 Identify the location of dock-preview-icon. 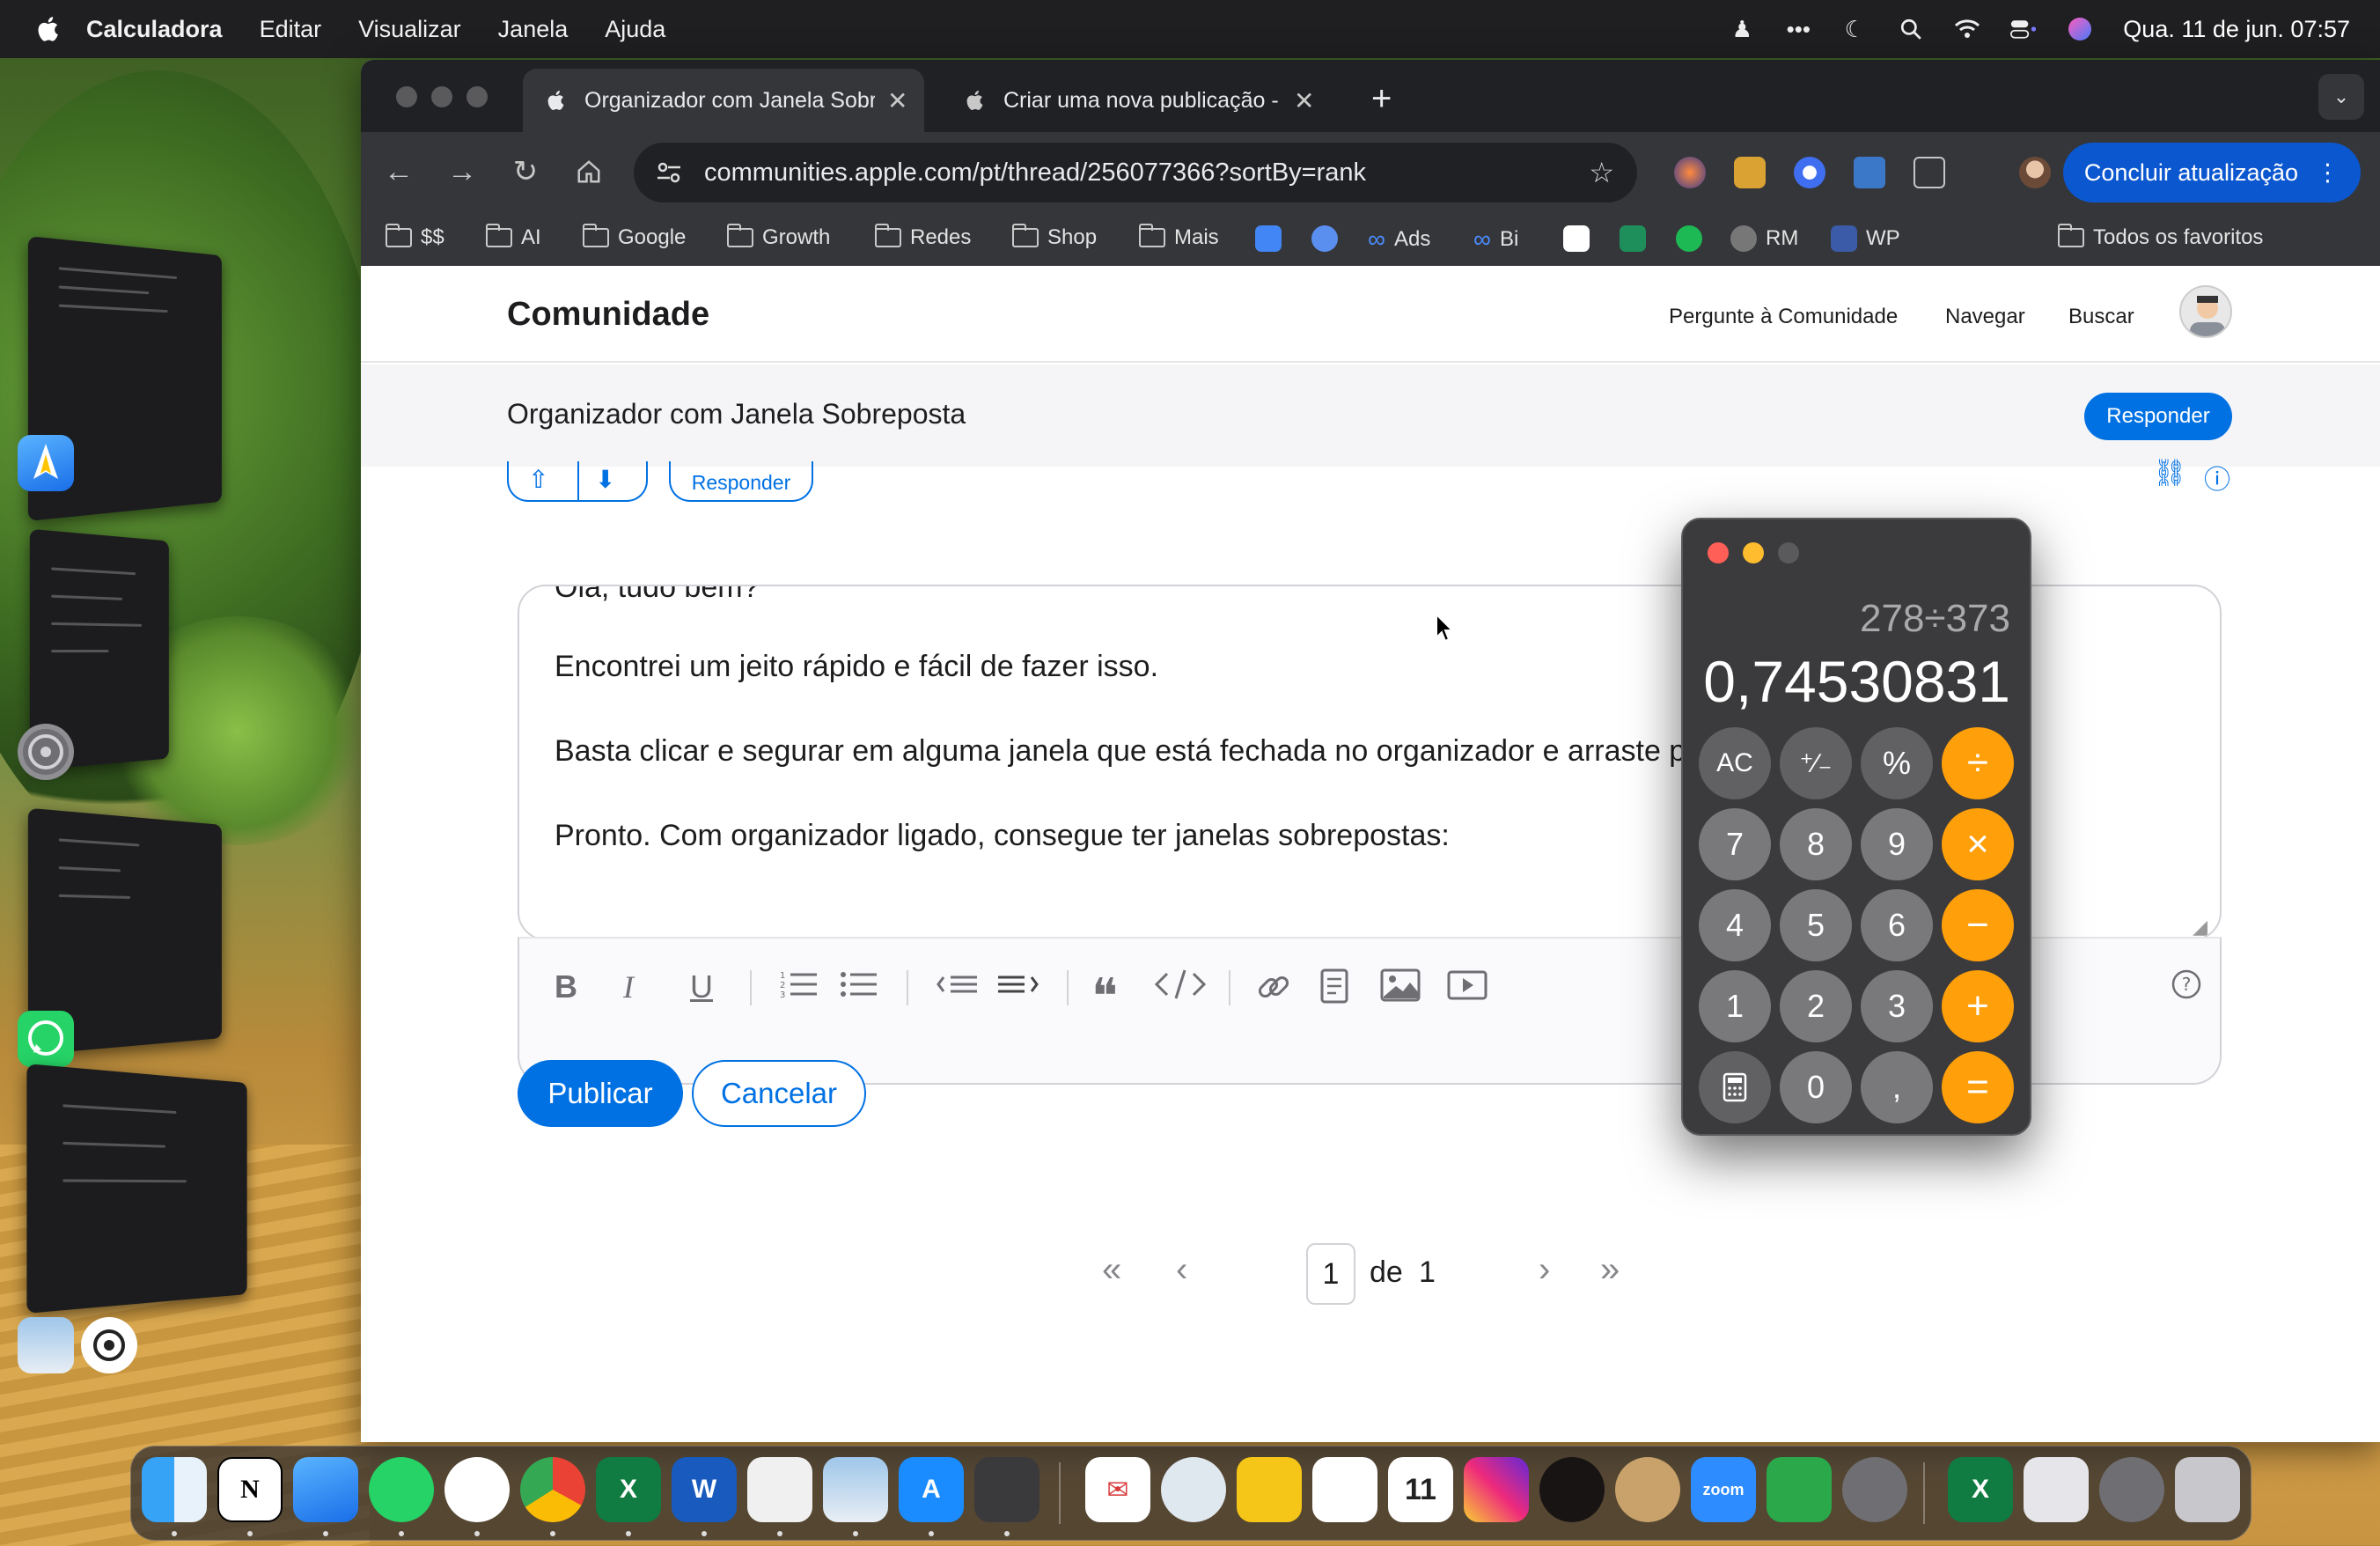
(855, 1489).